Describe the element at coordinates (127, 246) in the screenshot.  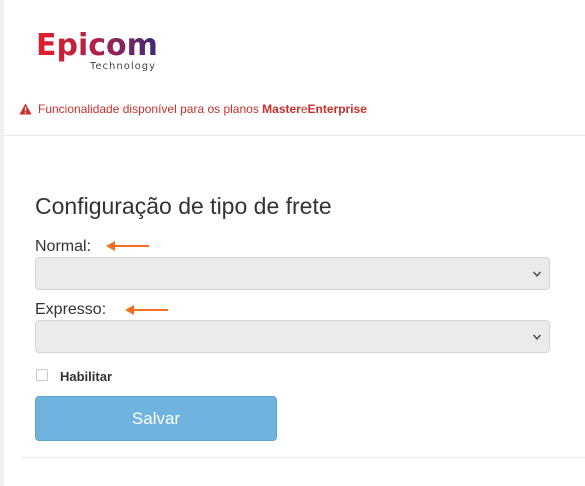
I see `annotation-arrow-normal` at that location.